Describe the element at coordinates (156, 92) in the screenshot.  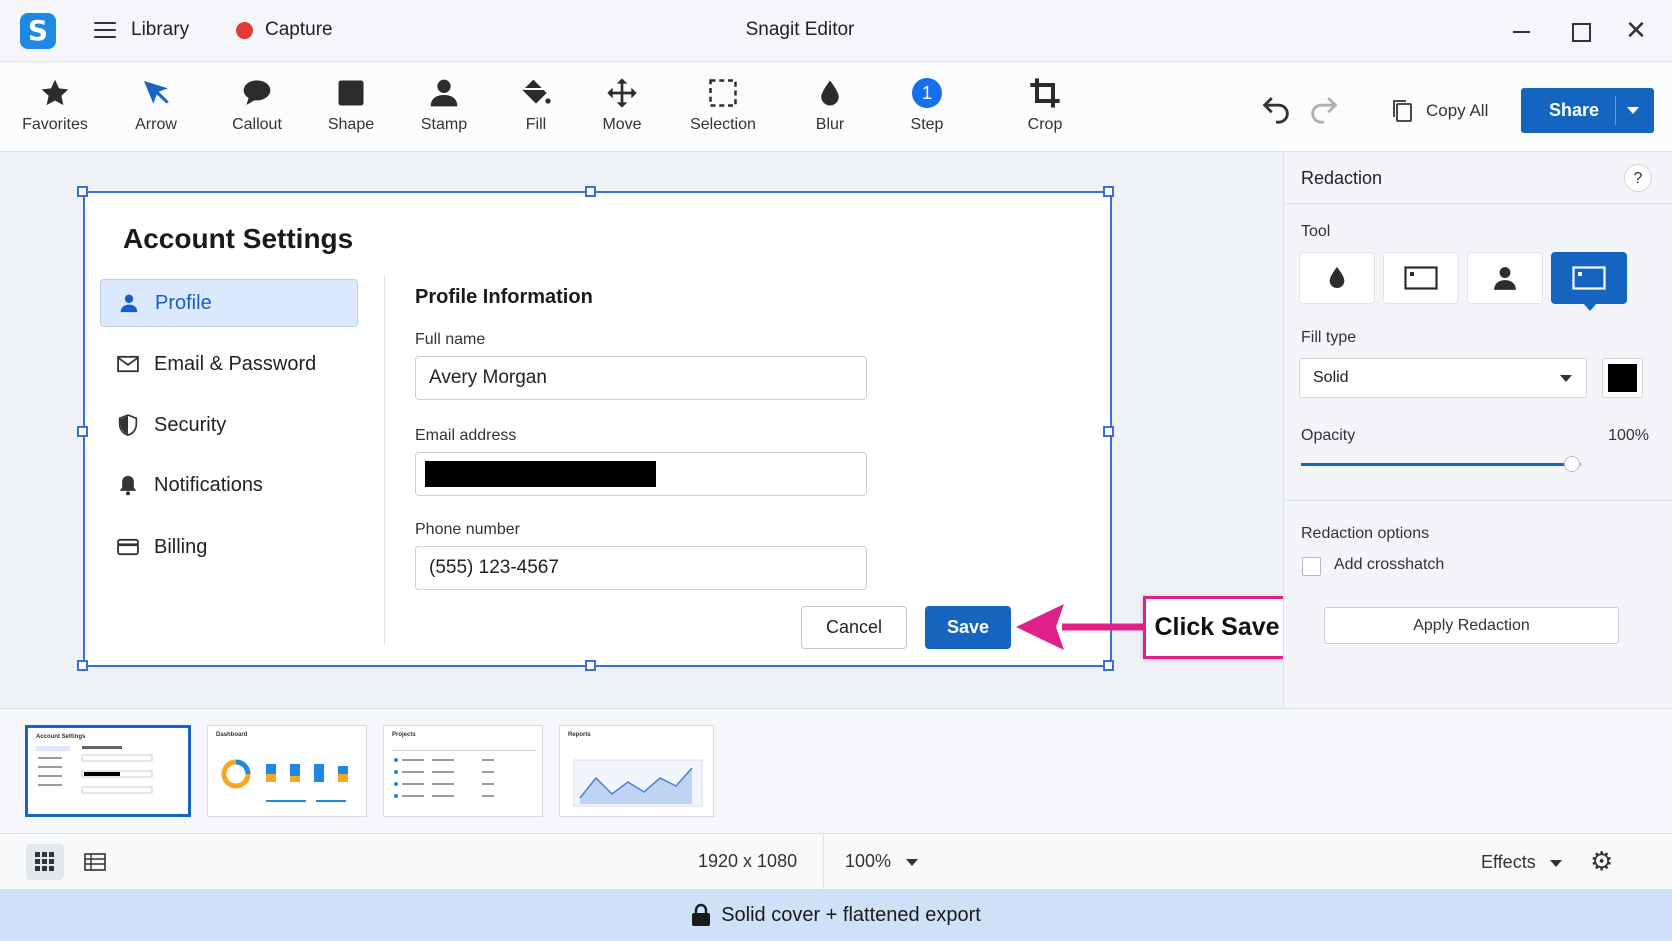
I see `arrow-icon` at that location.